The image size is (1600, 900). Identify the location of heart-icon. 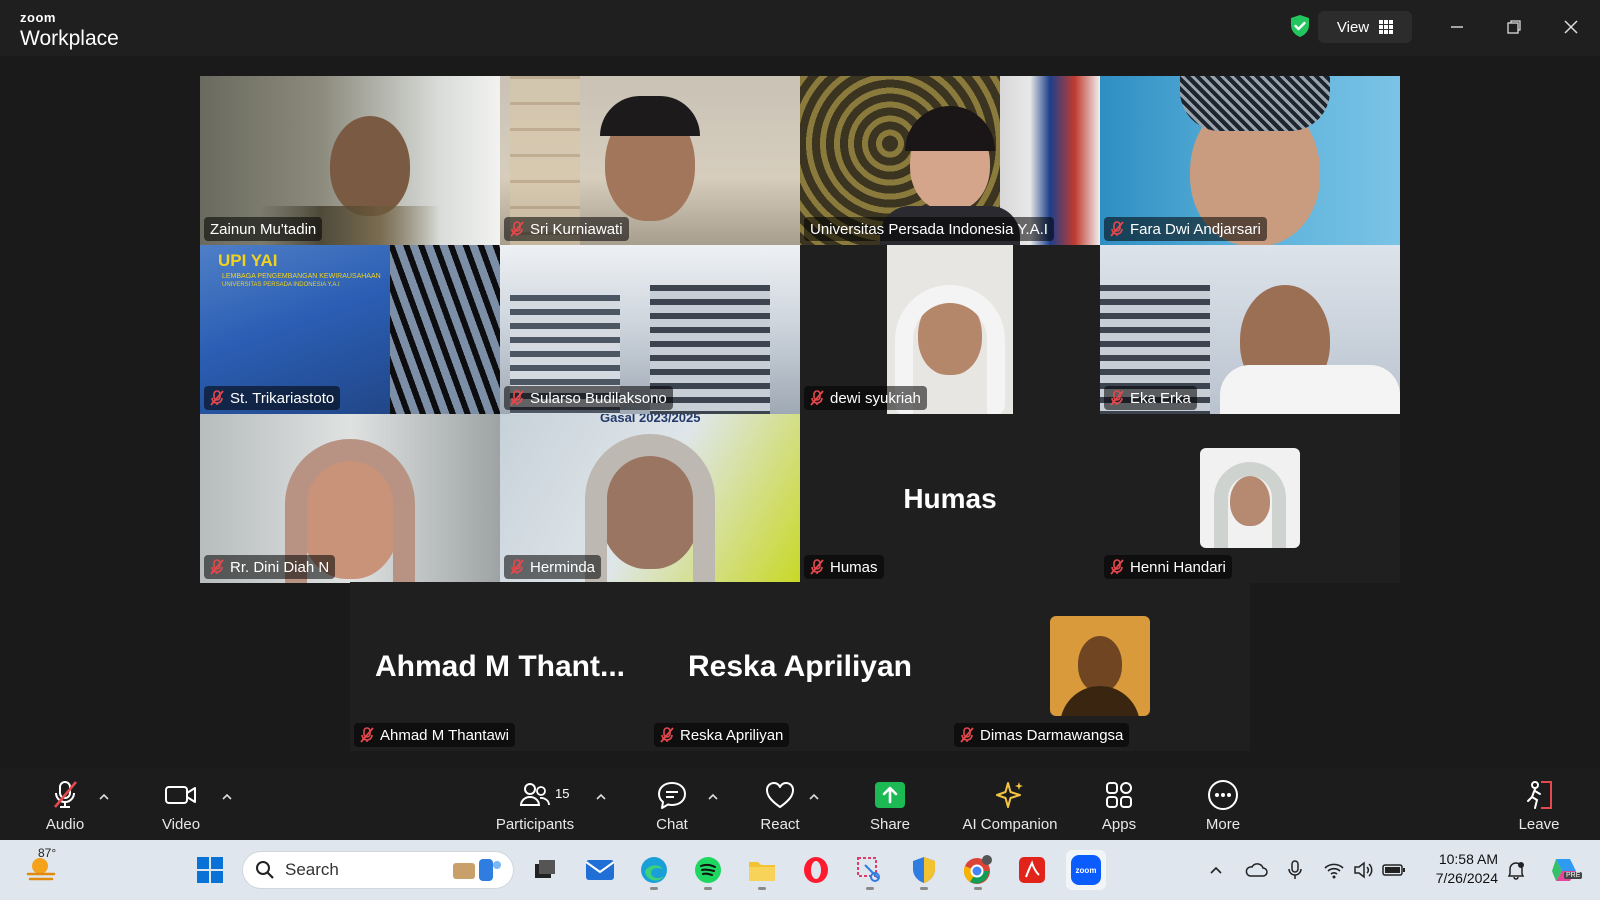
(780, 795).